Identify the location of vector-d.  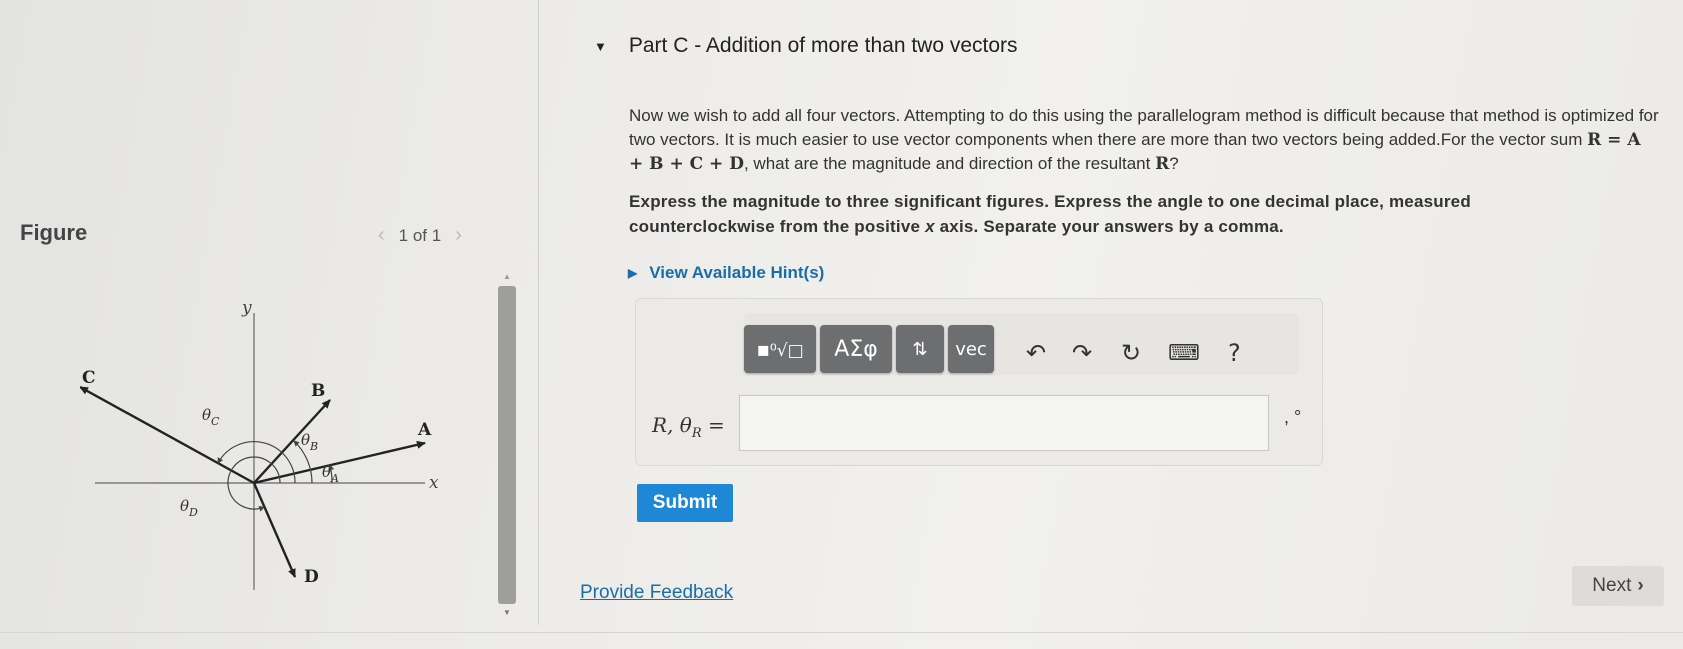
(274, 530).